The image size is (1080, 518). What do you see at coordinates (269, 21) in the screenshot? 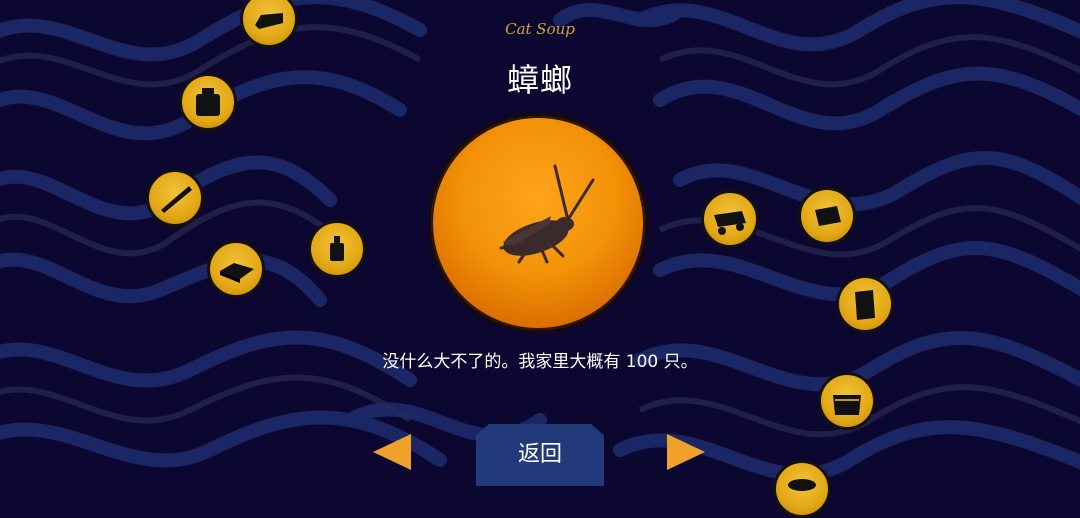
I see `box-icon` at bounding box center [269, 21].